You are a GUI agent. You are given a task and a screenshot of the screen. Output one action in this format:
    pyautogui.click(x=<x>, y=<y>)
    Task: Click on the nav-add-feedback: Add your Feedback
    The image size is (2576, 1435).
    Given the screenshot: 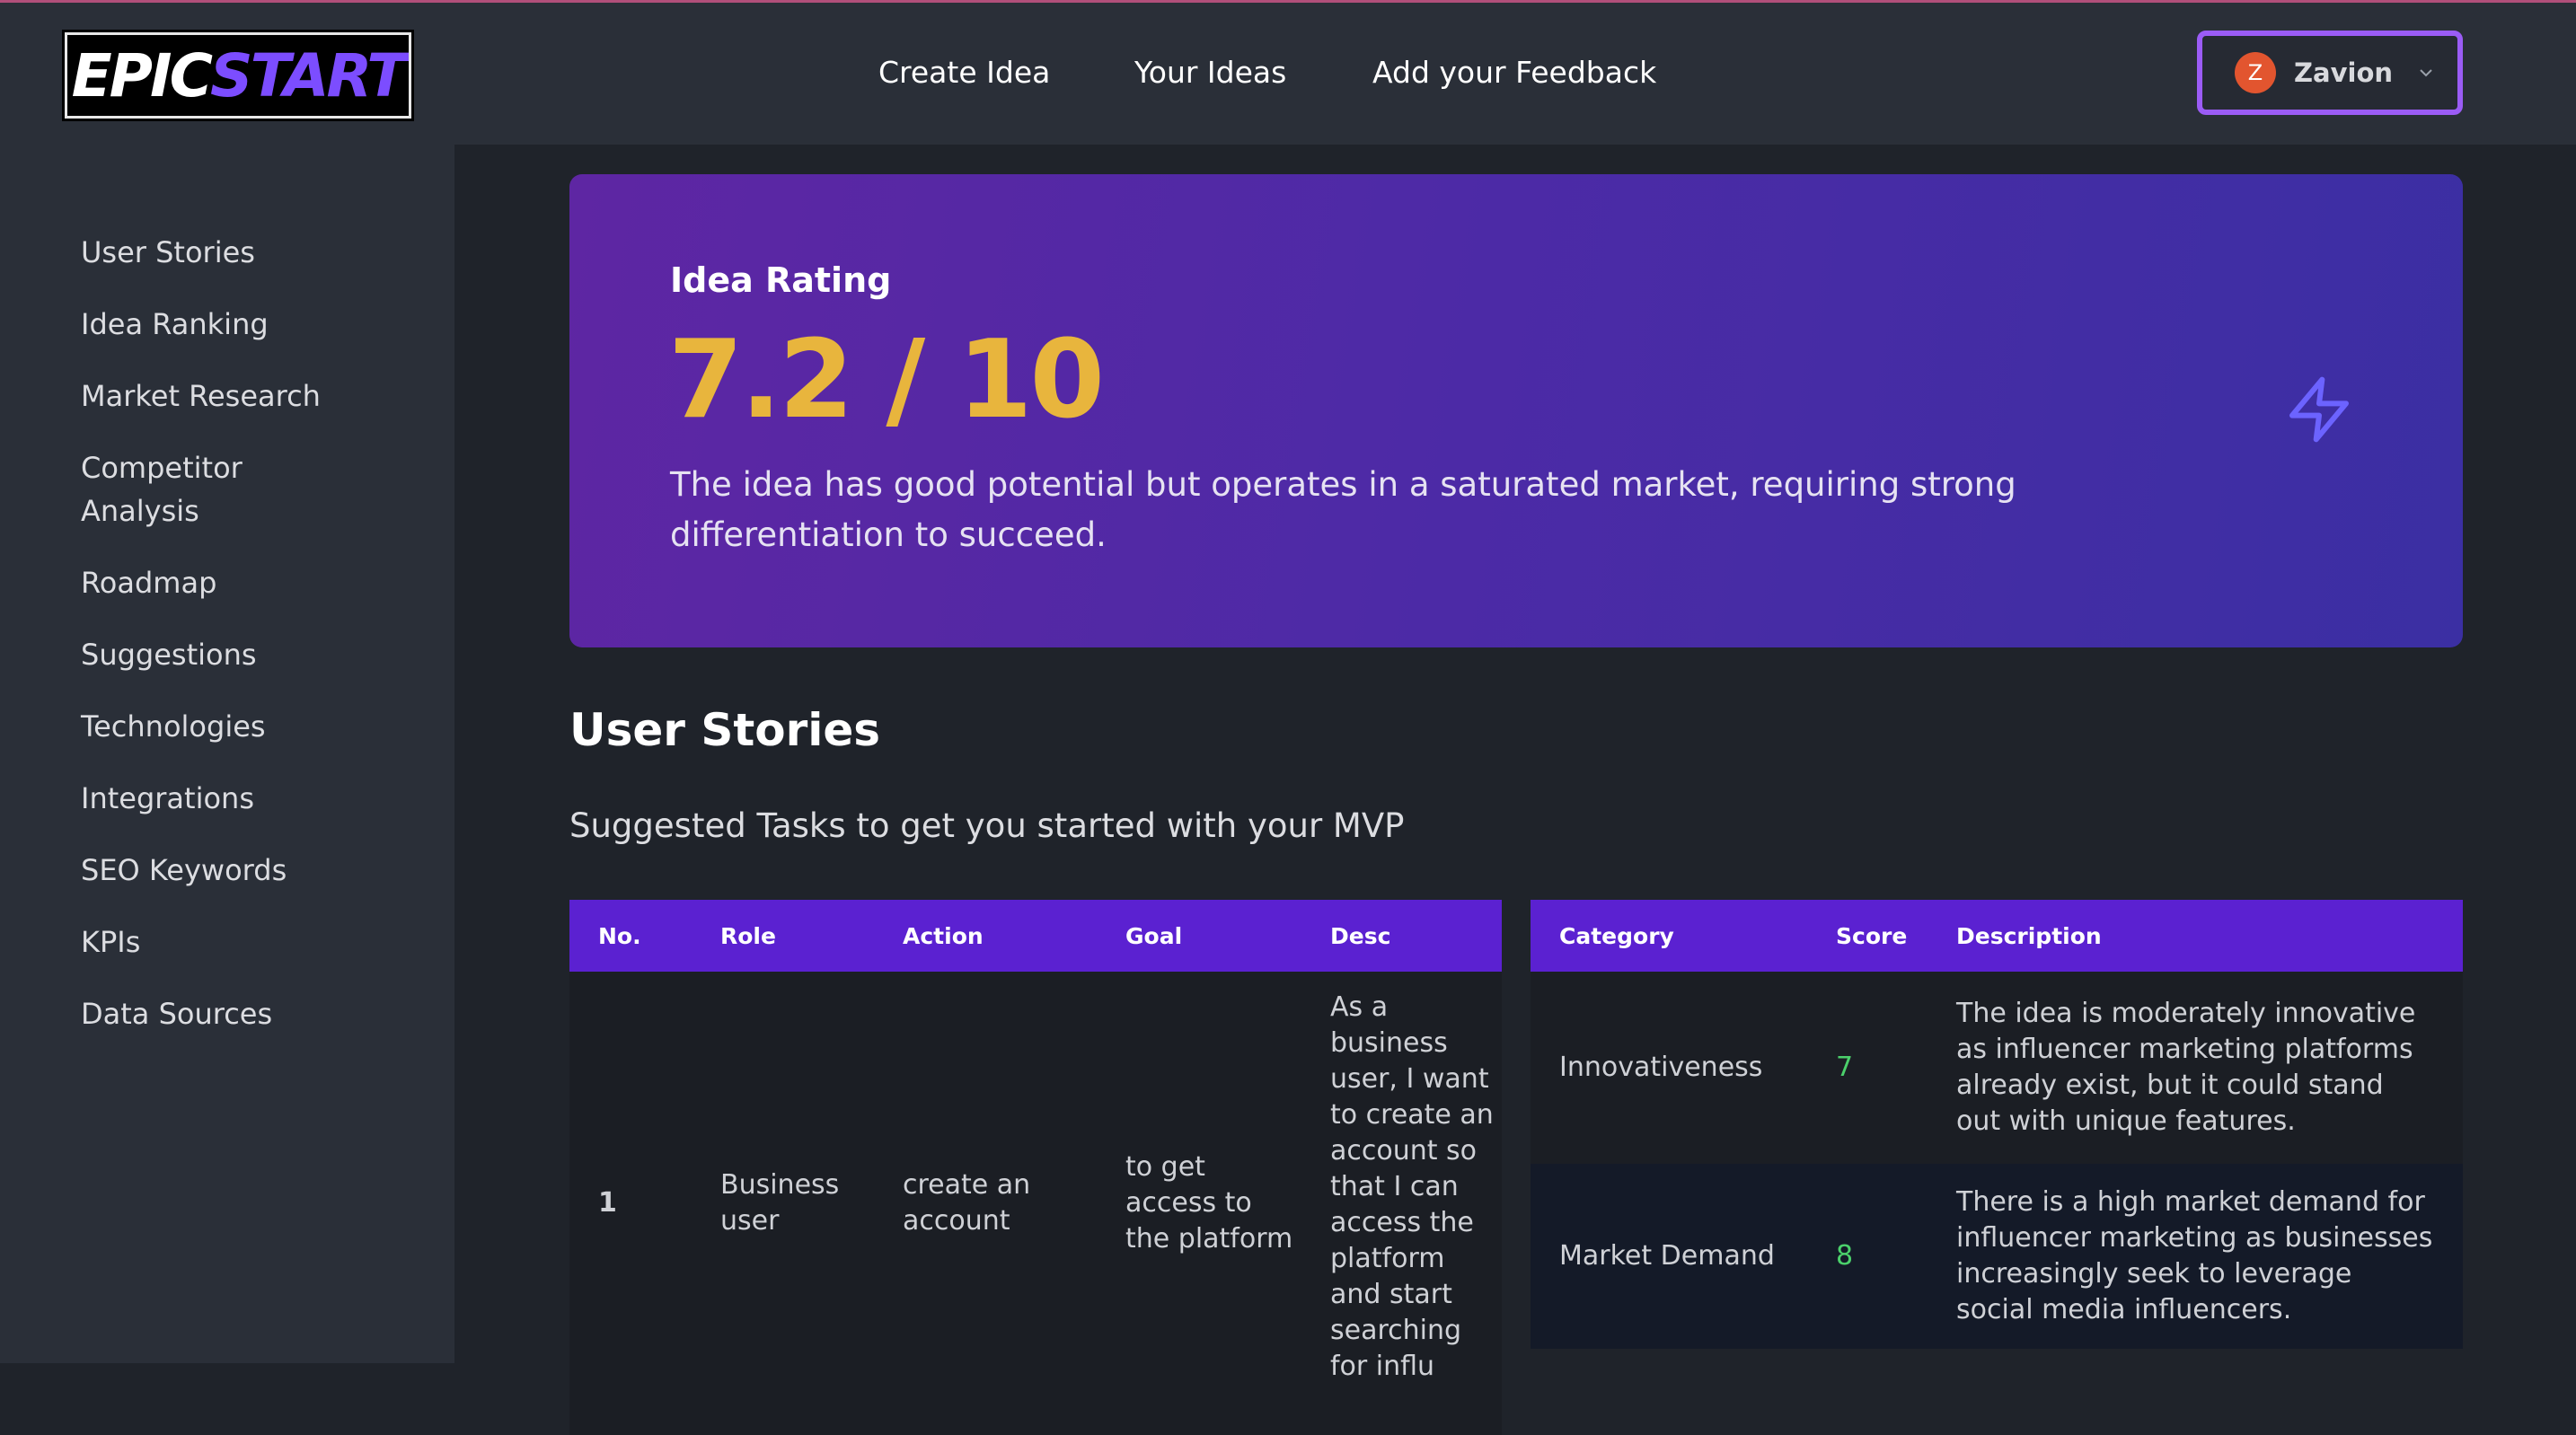 What is the action you would take?
    pyautogui.click(x=1514, y=72)
    